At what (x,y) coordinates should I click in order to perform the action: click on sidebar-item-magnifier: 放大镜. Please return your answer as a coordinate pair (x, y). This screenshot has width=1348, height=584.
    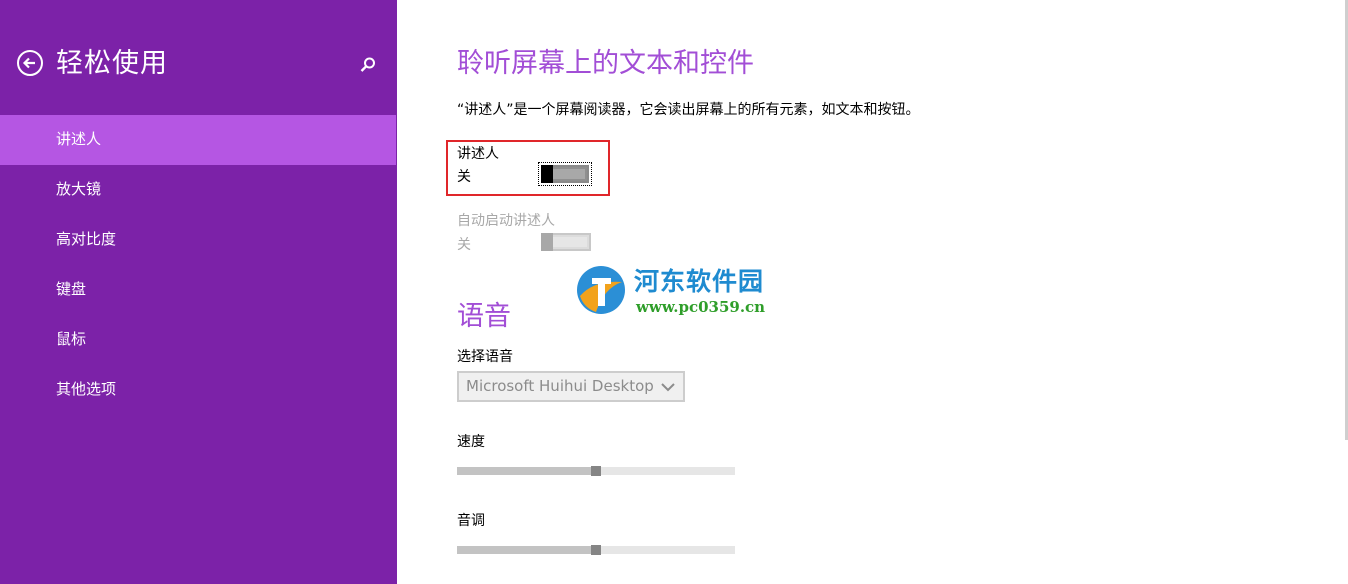
    Looking at the image, I should click on (198, 190).